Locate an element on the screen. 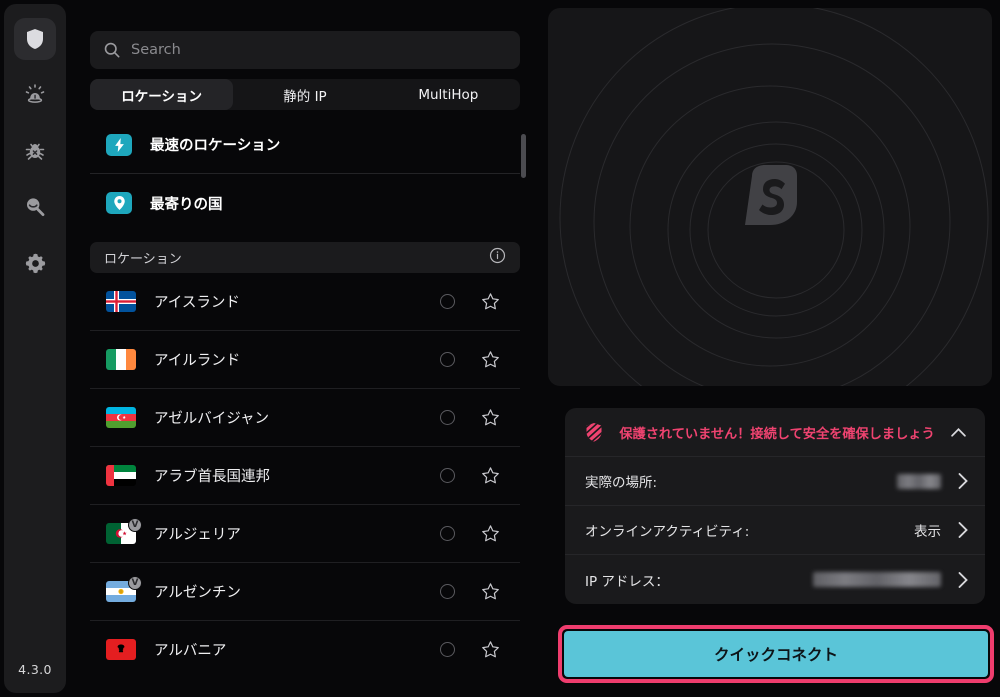  lightning-icon is located at coordinates (119, 144).